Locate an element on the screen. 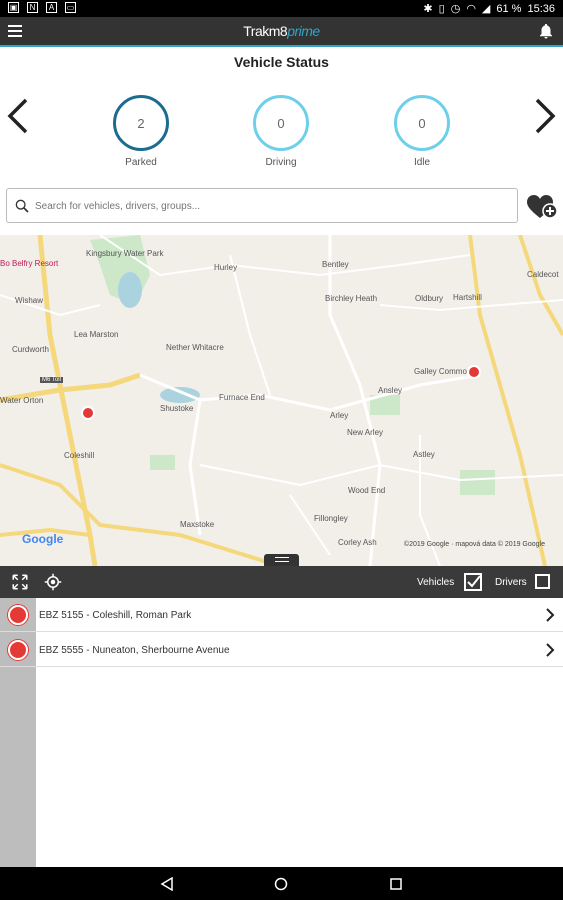 This screenshot has width=563, height=900. app-logo: Trakm8prime is located at coordinates (281, 31).